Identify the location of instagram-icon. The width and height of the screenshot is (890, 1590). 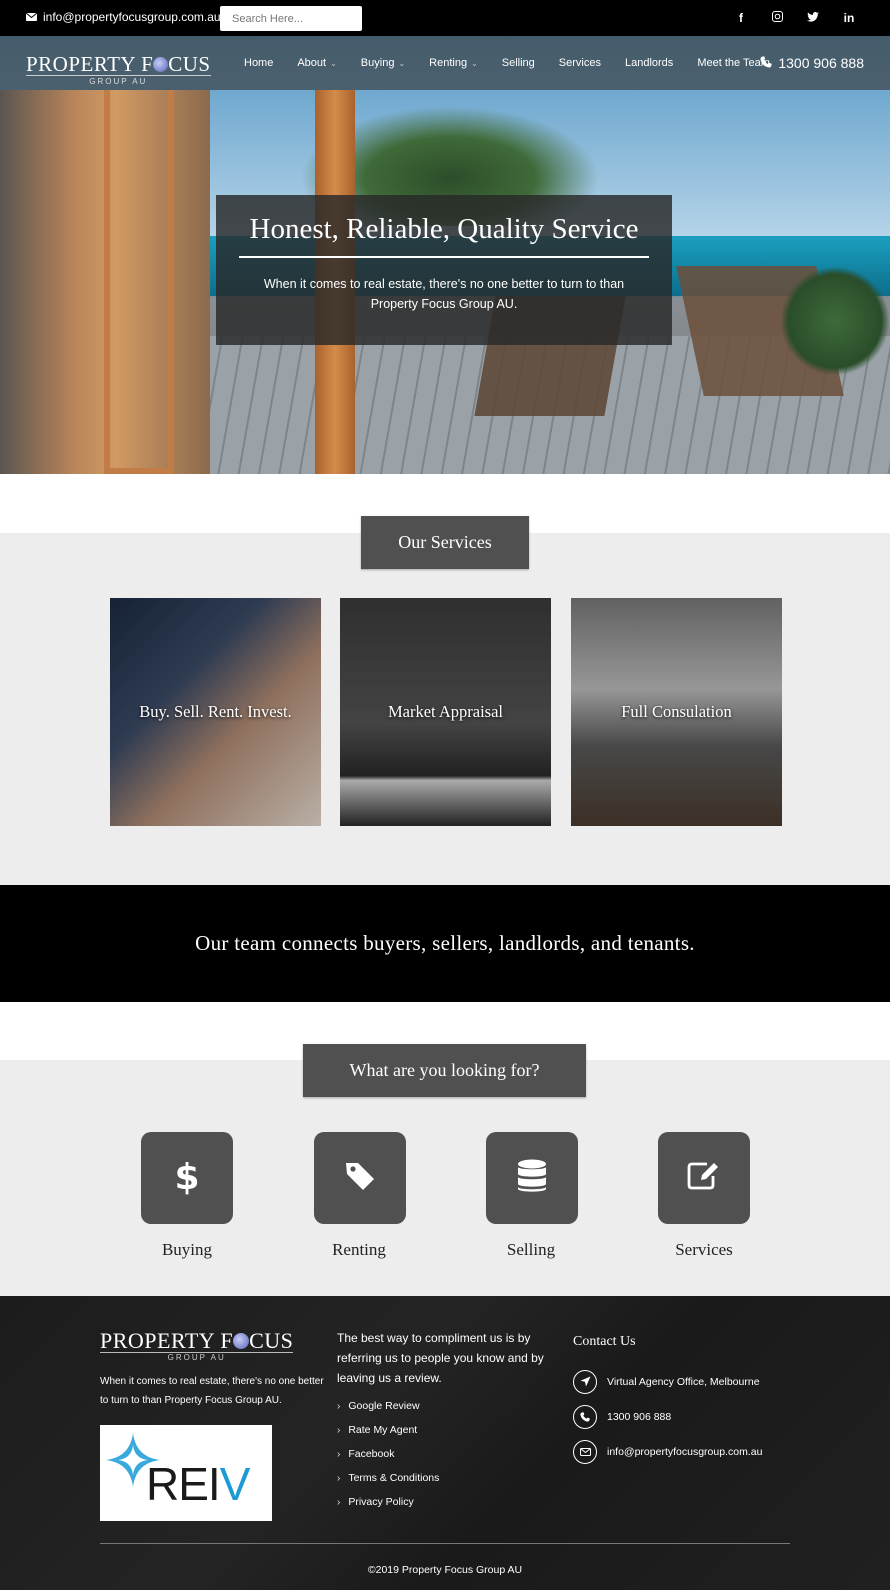
(777, 18).